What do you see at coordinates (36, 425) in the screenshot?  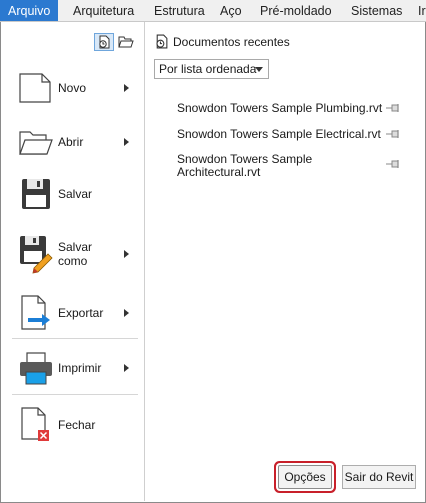 I see `close-document-icon` at bounding box center [36, 425].